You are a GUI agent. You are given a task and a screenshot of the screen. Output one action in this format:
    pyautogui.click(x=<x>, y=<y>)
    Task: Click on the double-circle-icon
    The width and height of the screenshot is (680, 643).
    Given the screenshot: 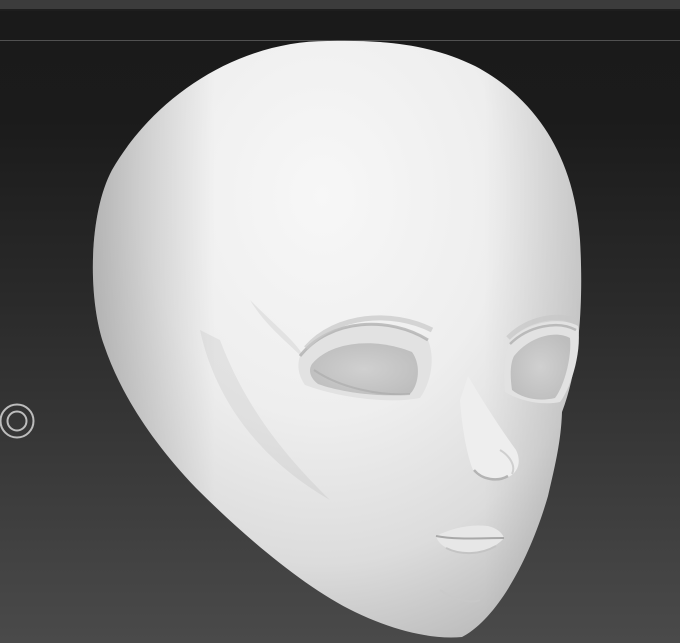 What is the action you would take?
    pyautogui.click(x=17, y=421)
    